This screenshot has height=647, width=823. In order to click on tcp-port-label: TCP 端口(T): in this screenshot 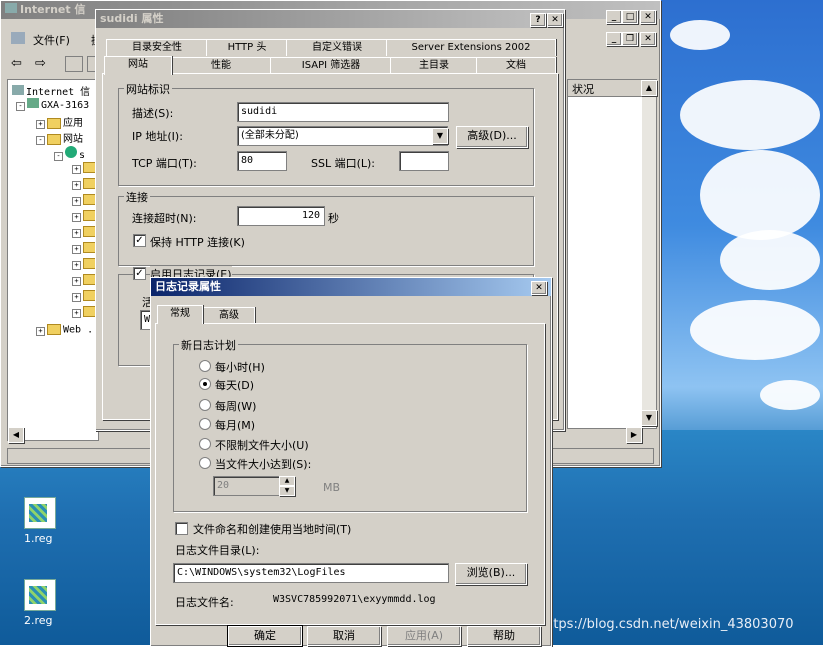, I will do `click(164, 163)`.